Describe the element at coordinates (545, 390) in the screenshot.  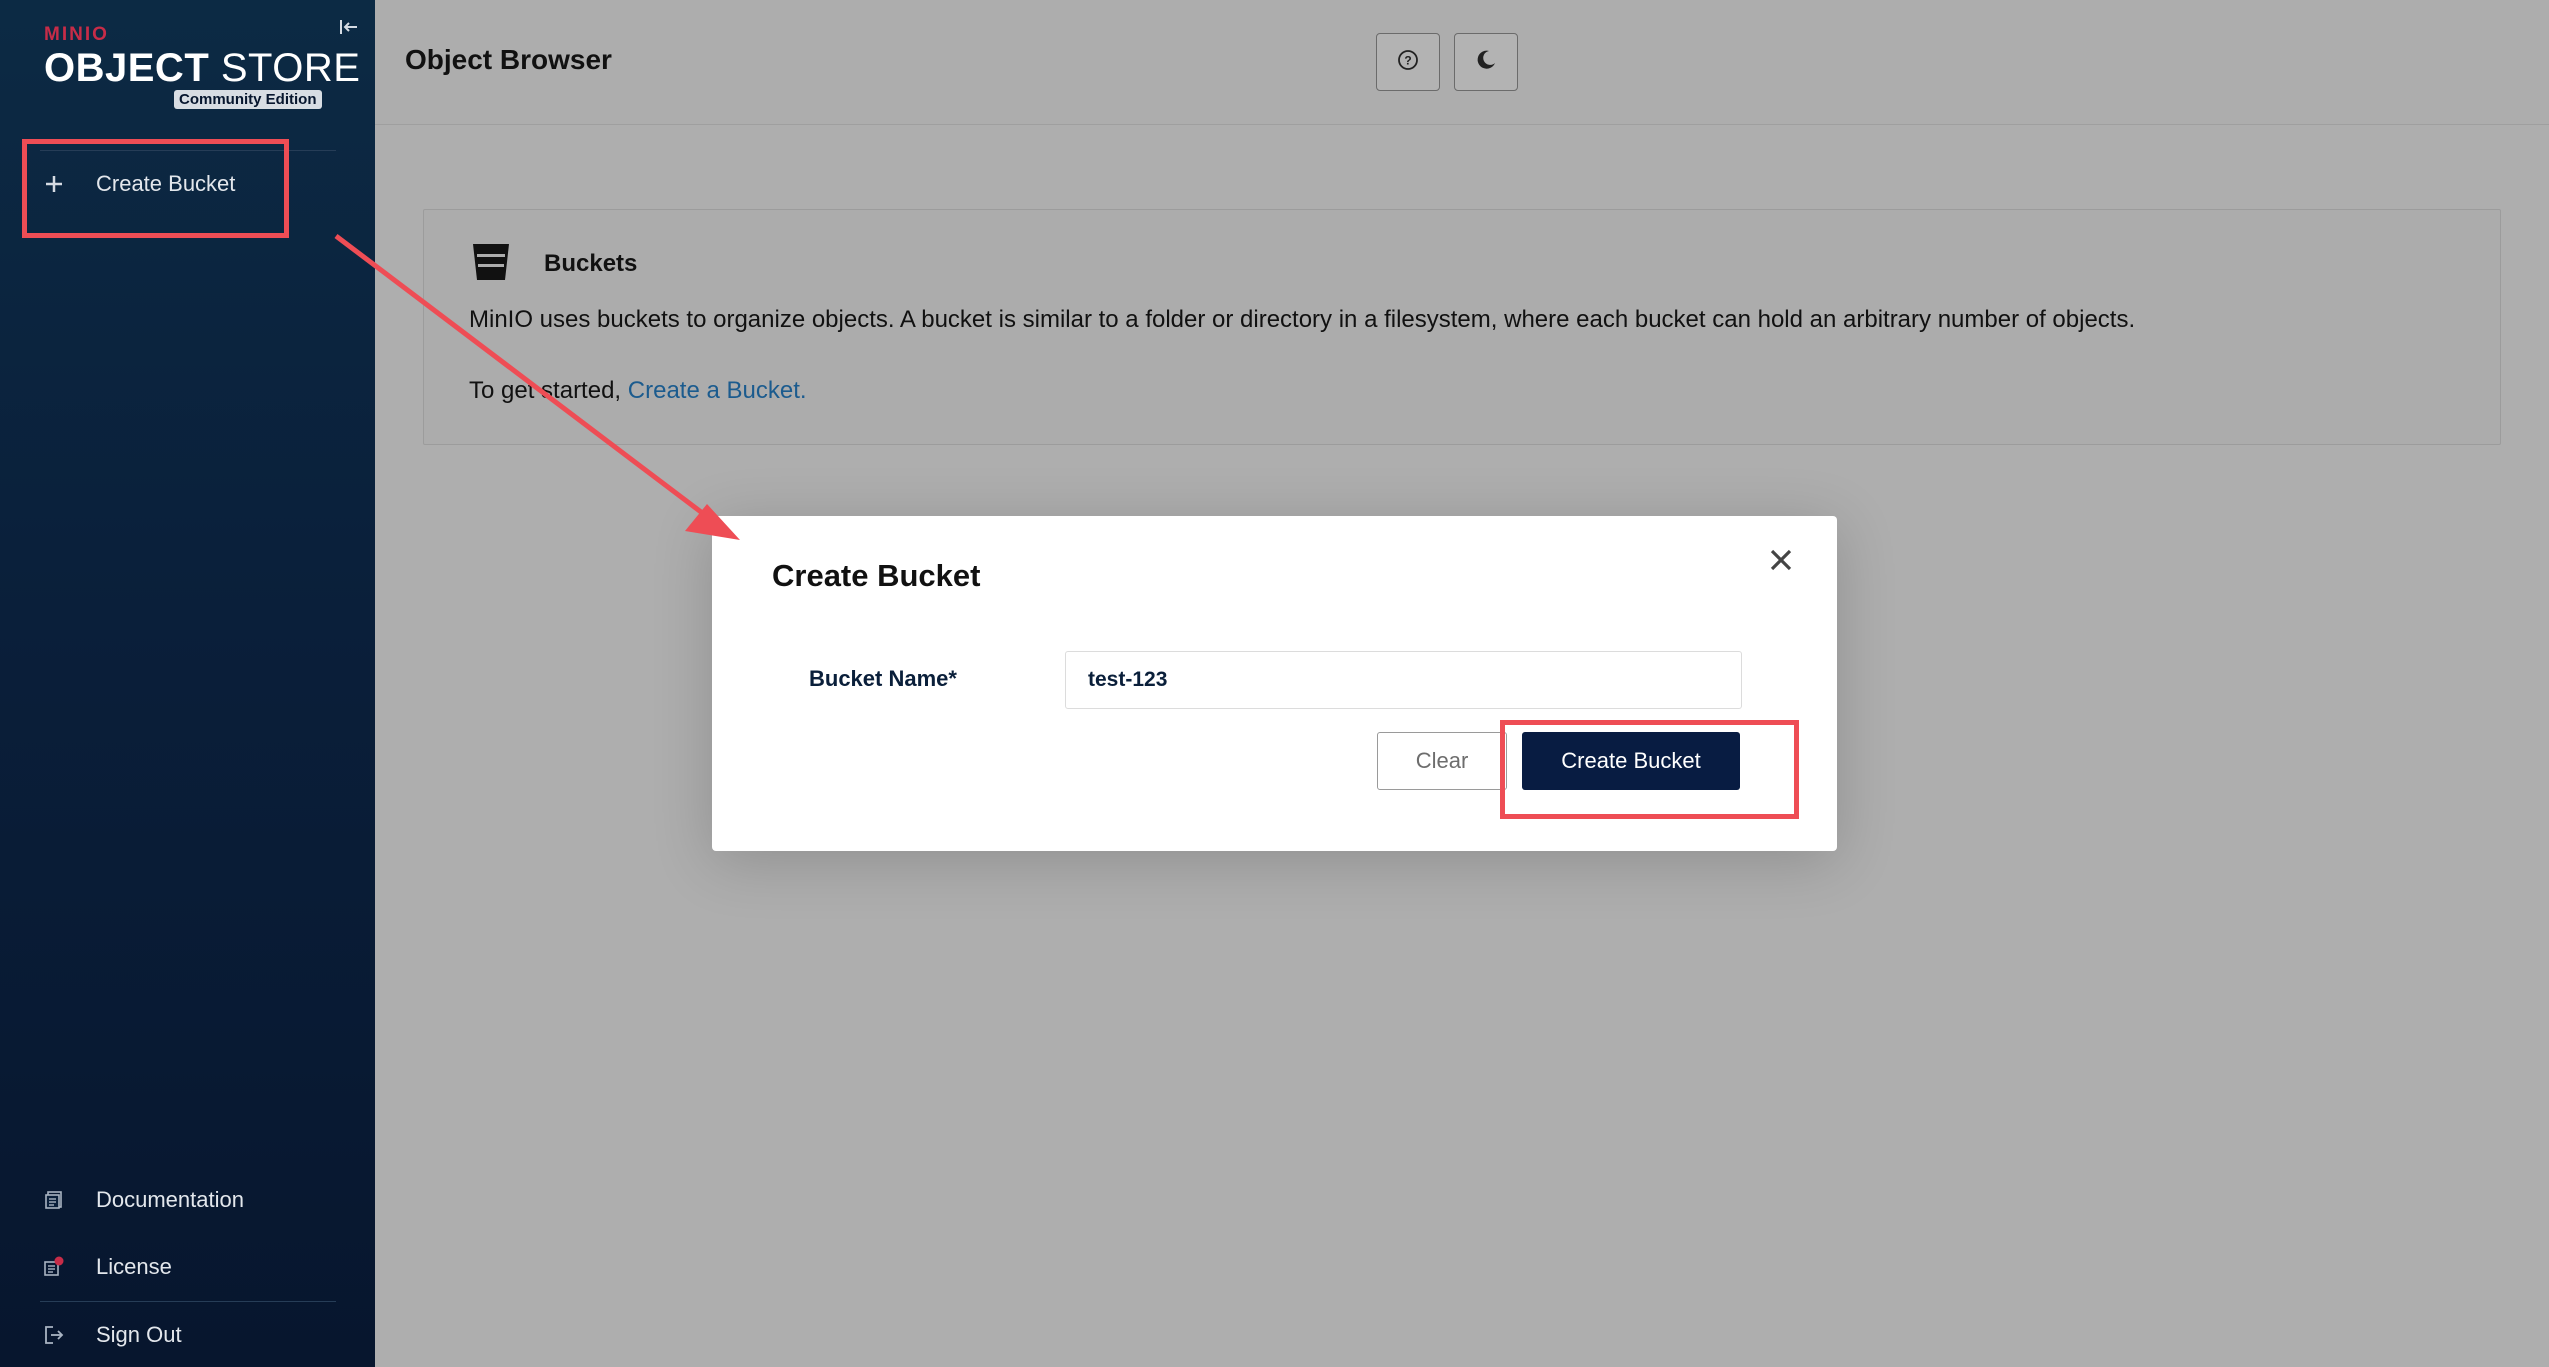
I see `get-started-prefix: To get started,` at that location.